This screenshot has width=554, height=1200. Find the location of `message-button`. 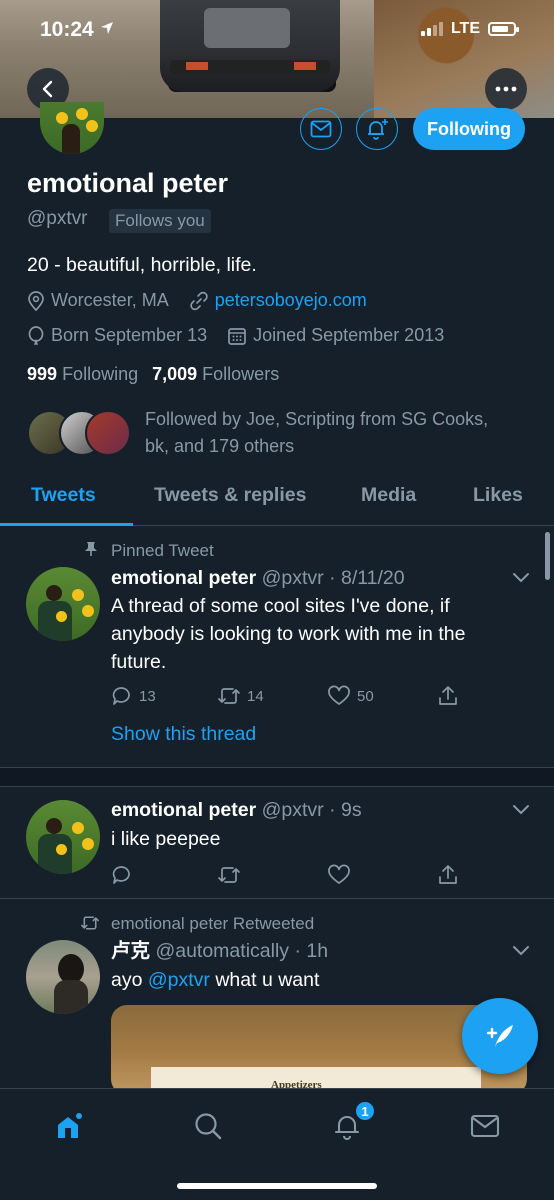

message-button is located at coordinates (321, 129).